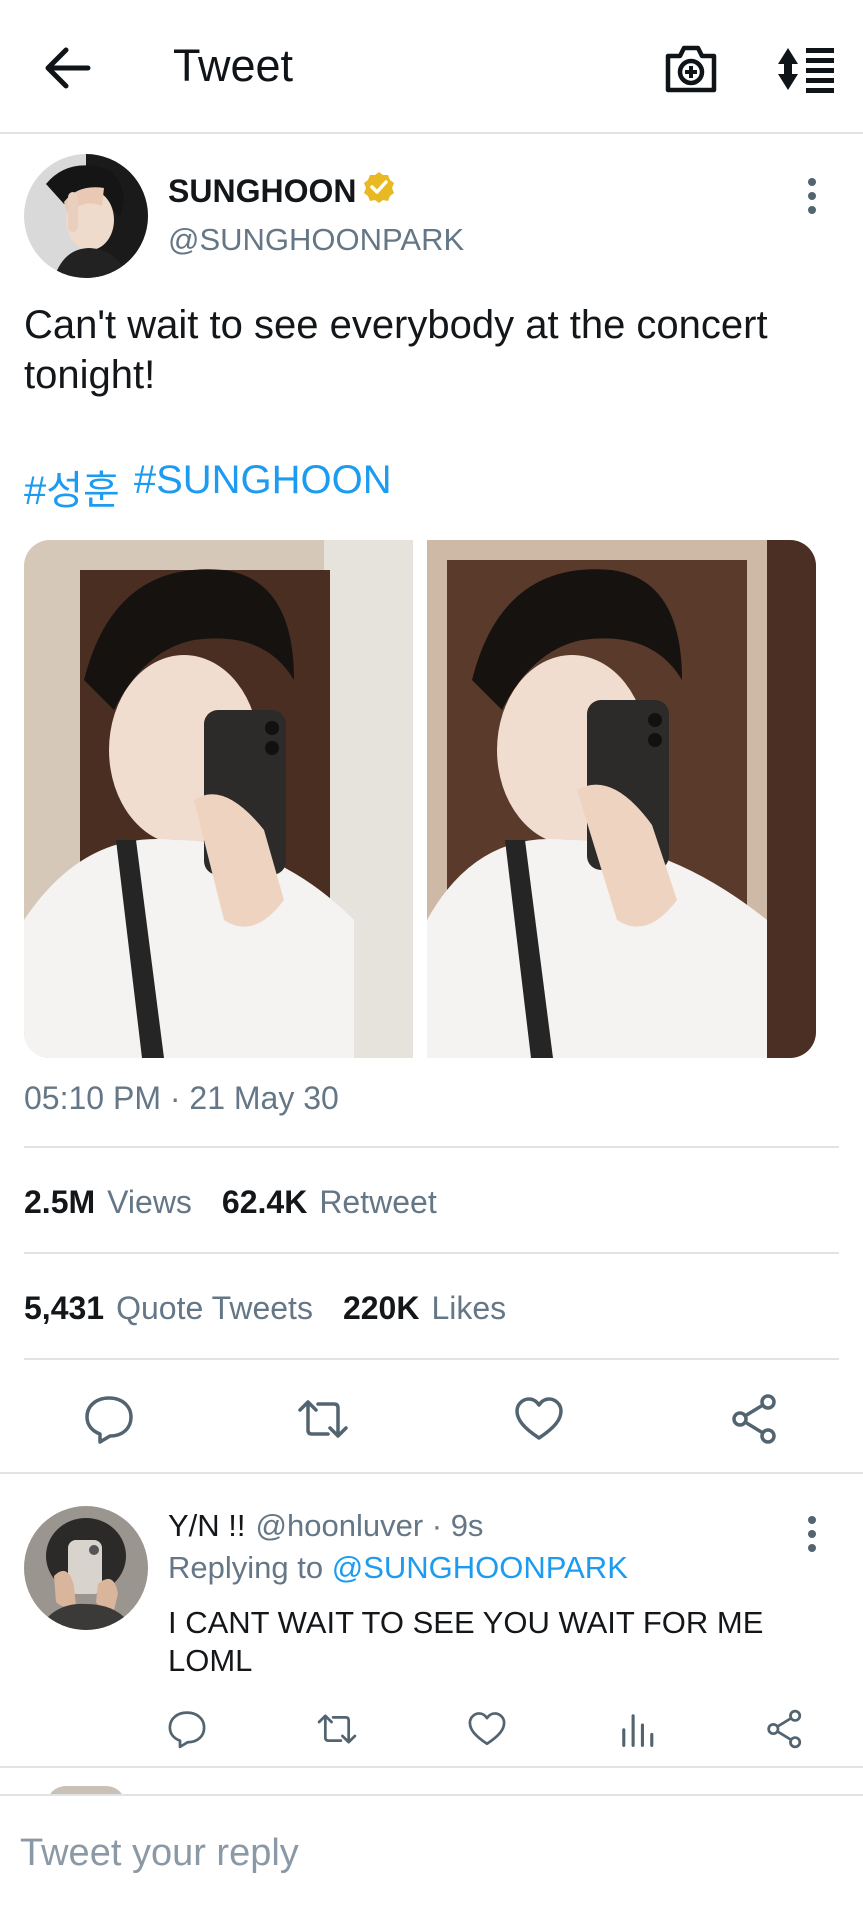 This screenshot has width=863, height=1920. I want to click on sort-icon, so click(806, 69).